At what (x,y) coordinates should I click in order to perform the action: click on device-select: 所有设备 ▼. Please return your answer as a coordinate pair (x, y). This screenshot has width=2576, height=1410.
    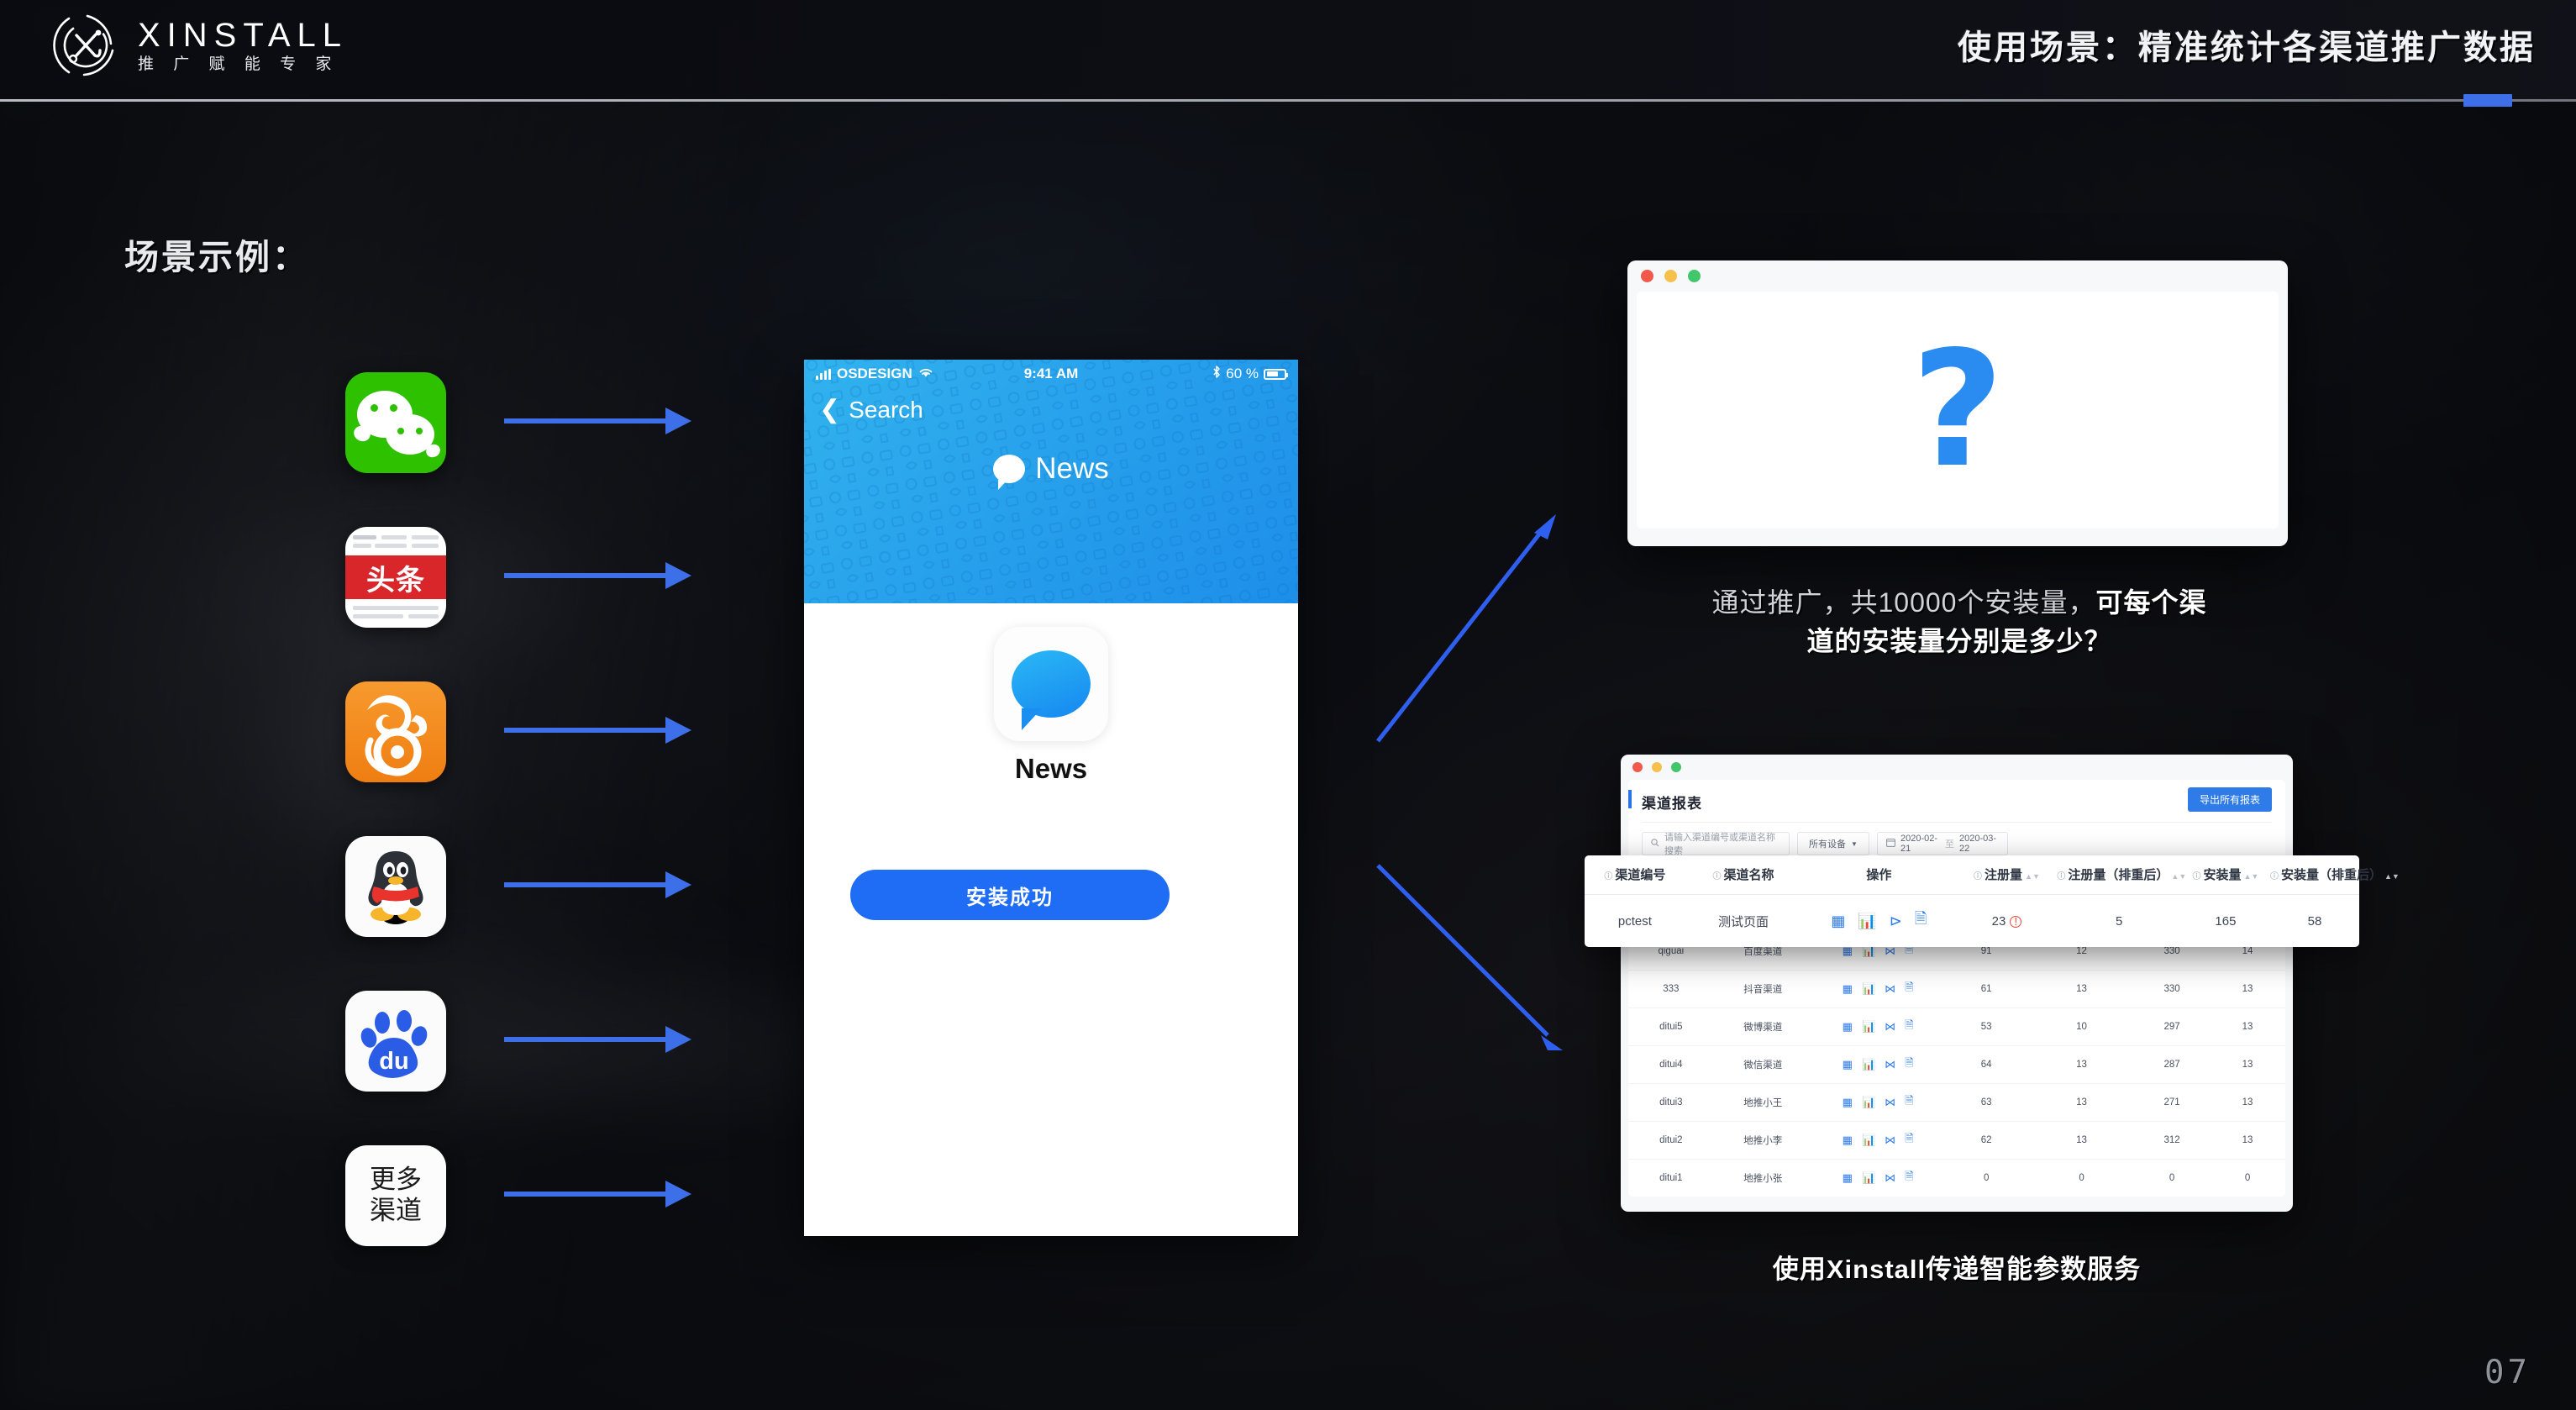
    Looking at the image, I should click on (1833, 844).